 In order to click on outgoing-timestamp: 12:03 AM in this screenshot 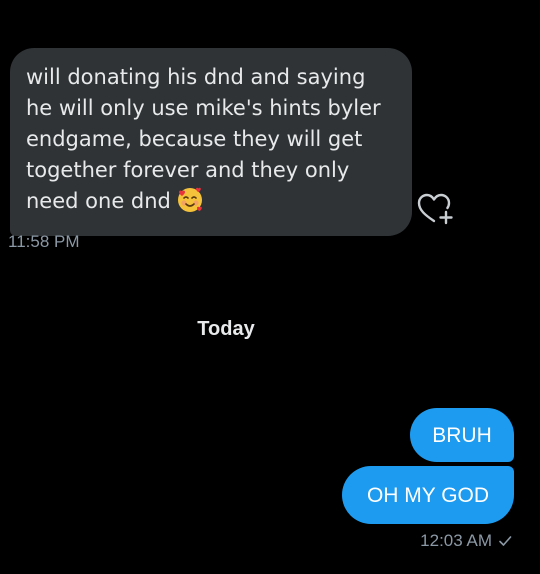, I will do `click(456, 540)`.